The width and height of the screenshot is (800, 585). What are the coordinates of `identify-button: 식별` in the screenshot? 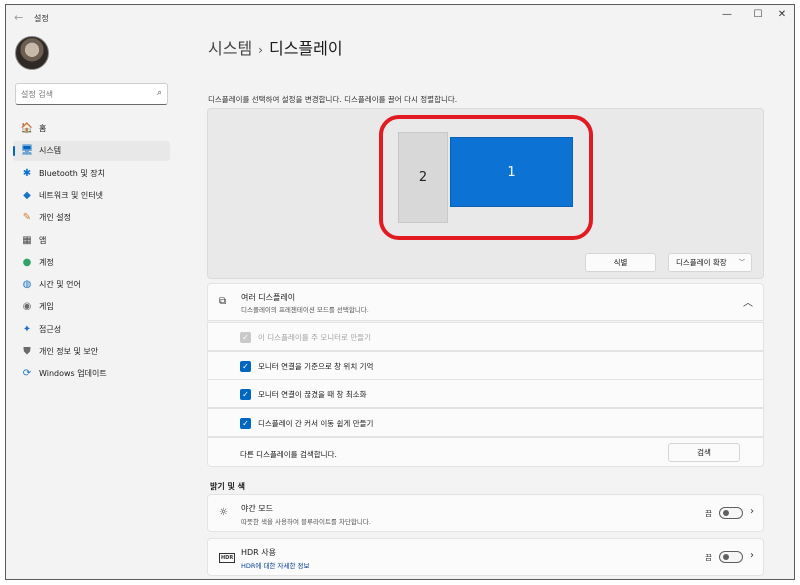 It's located at (620, 262).